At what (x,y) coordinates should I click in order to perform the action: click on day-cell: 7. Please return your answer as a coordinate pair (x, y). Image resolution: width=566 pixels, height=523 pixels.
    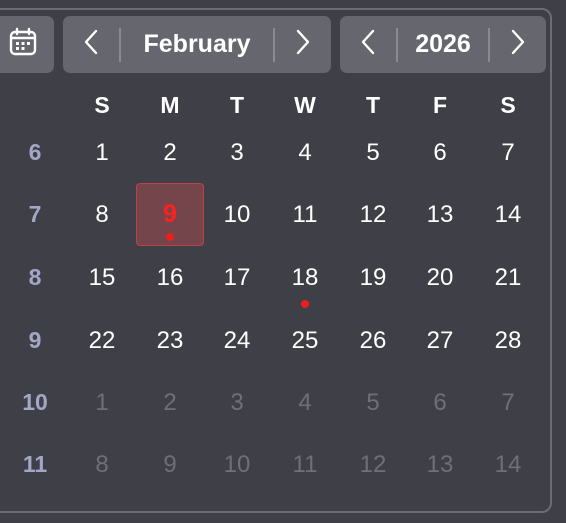
    Looking at the image, I should click on (508, 153).